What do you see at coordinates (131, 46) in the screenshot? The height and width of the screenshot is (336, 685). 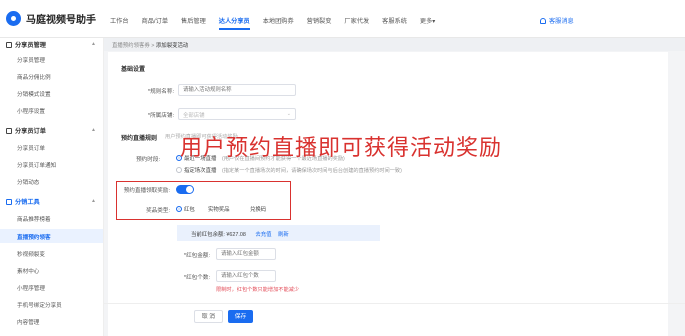 I see `breadcrumb-parent: 直播预约领客券` at bounding box center [131, 46].